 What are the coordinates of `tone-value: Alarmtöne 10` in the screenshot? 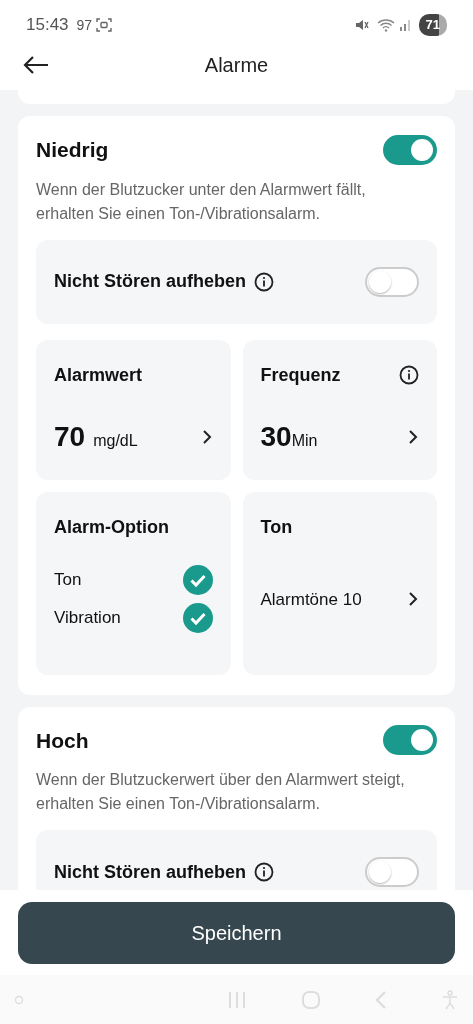 It's located at (311, 599).